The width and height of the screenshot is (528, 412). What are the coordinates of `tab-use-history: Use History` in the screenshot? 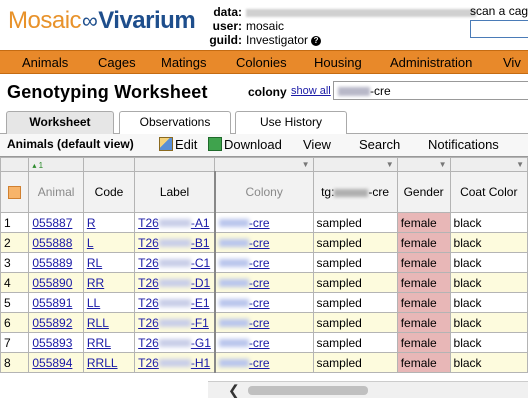 It's located at (291, 122).